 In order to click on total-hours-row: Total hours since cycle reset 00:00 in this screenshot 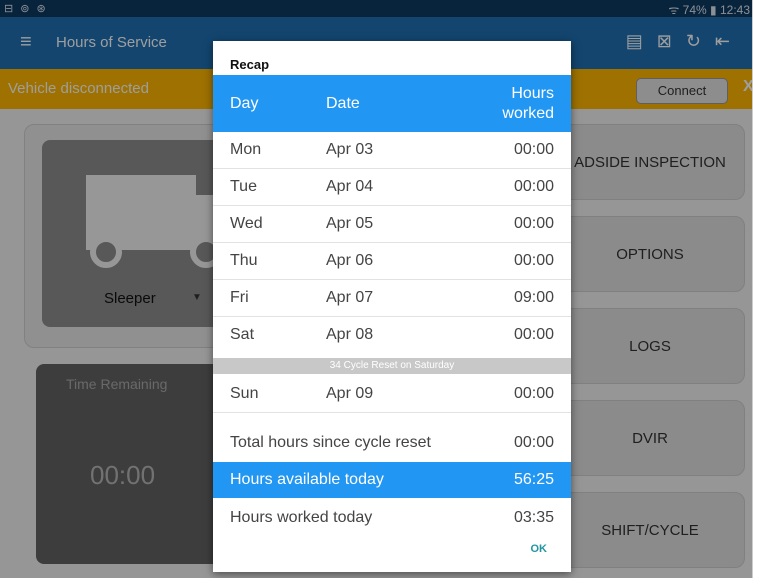, I will do `click(392, 443)`.